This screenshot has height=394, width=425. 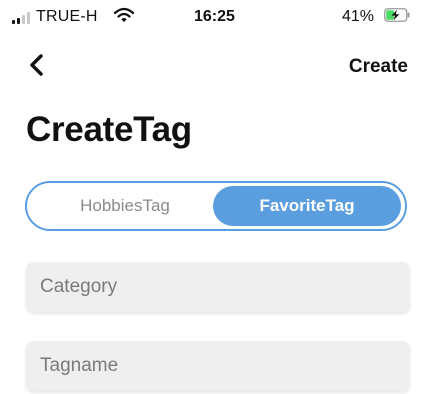 I want to click on tag-type-segmented-control: HobbiesTag FavoriteTag, so click(x=216, y=206).